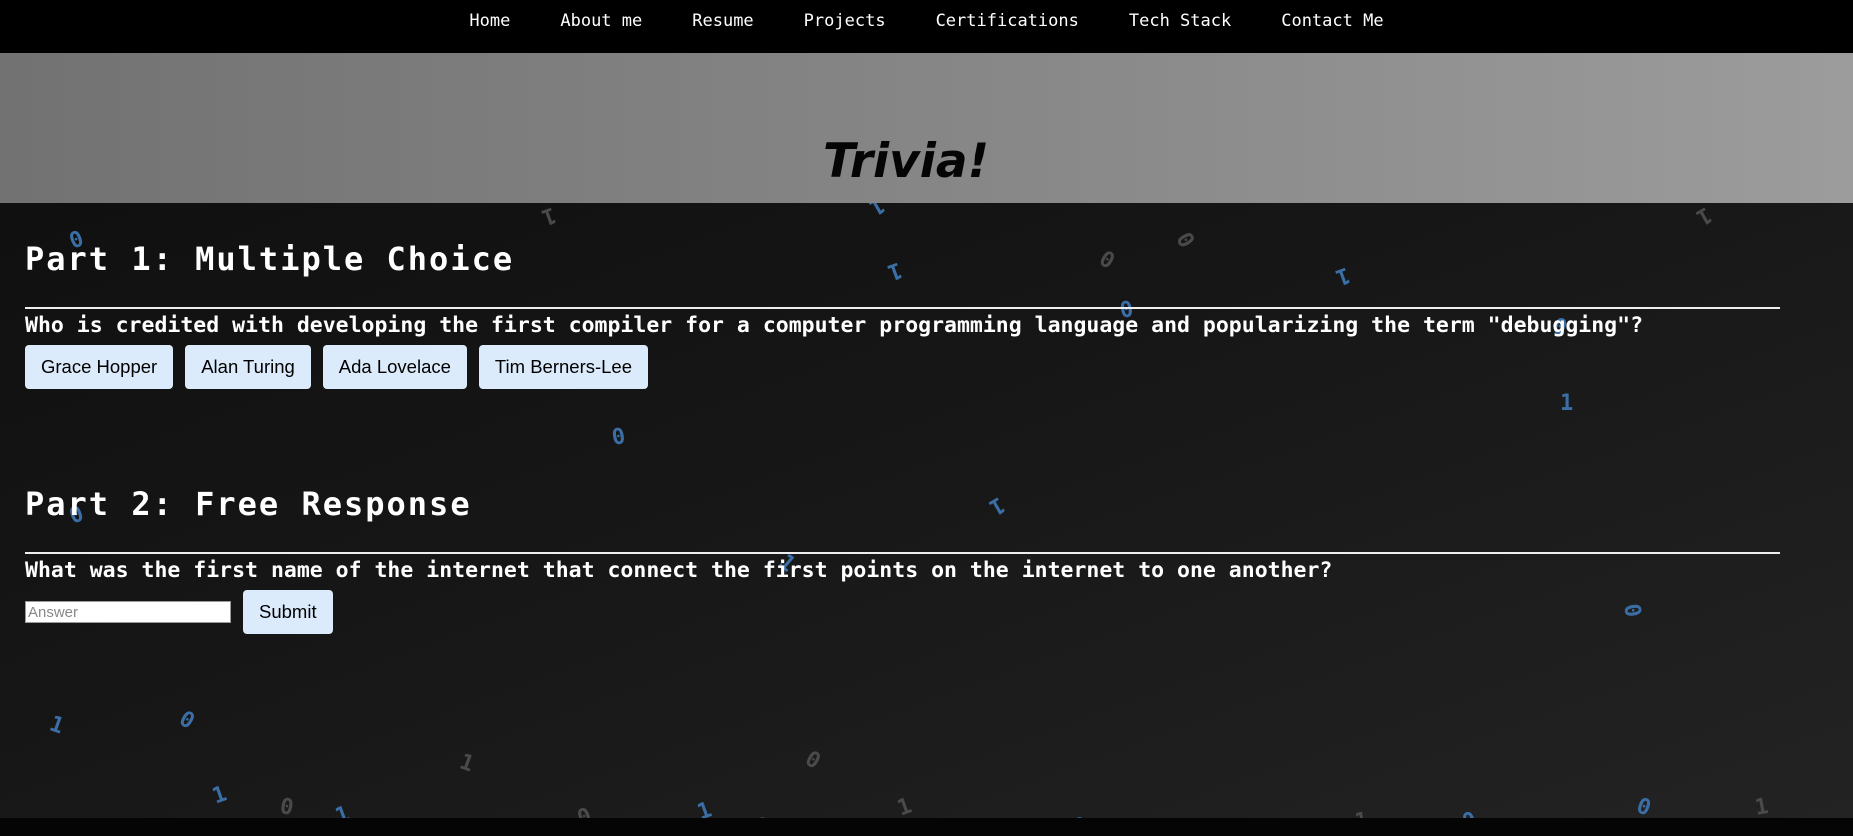 Image resolution: width=1853 pixels, height=836 pixels. What do you see at coordinates (99, 367) in the screenshot?
I see `choice-grace-hopper-button: Grace Hopper` at bounding box center [99, 367].